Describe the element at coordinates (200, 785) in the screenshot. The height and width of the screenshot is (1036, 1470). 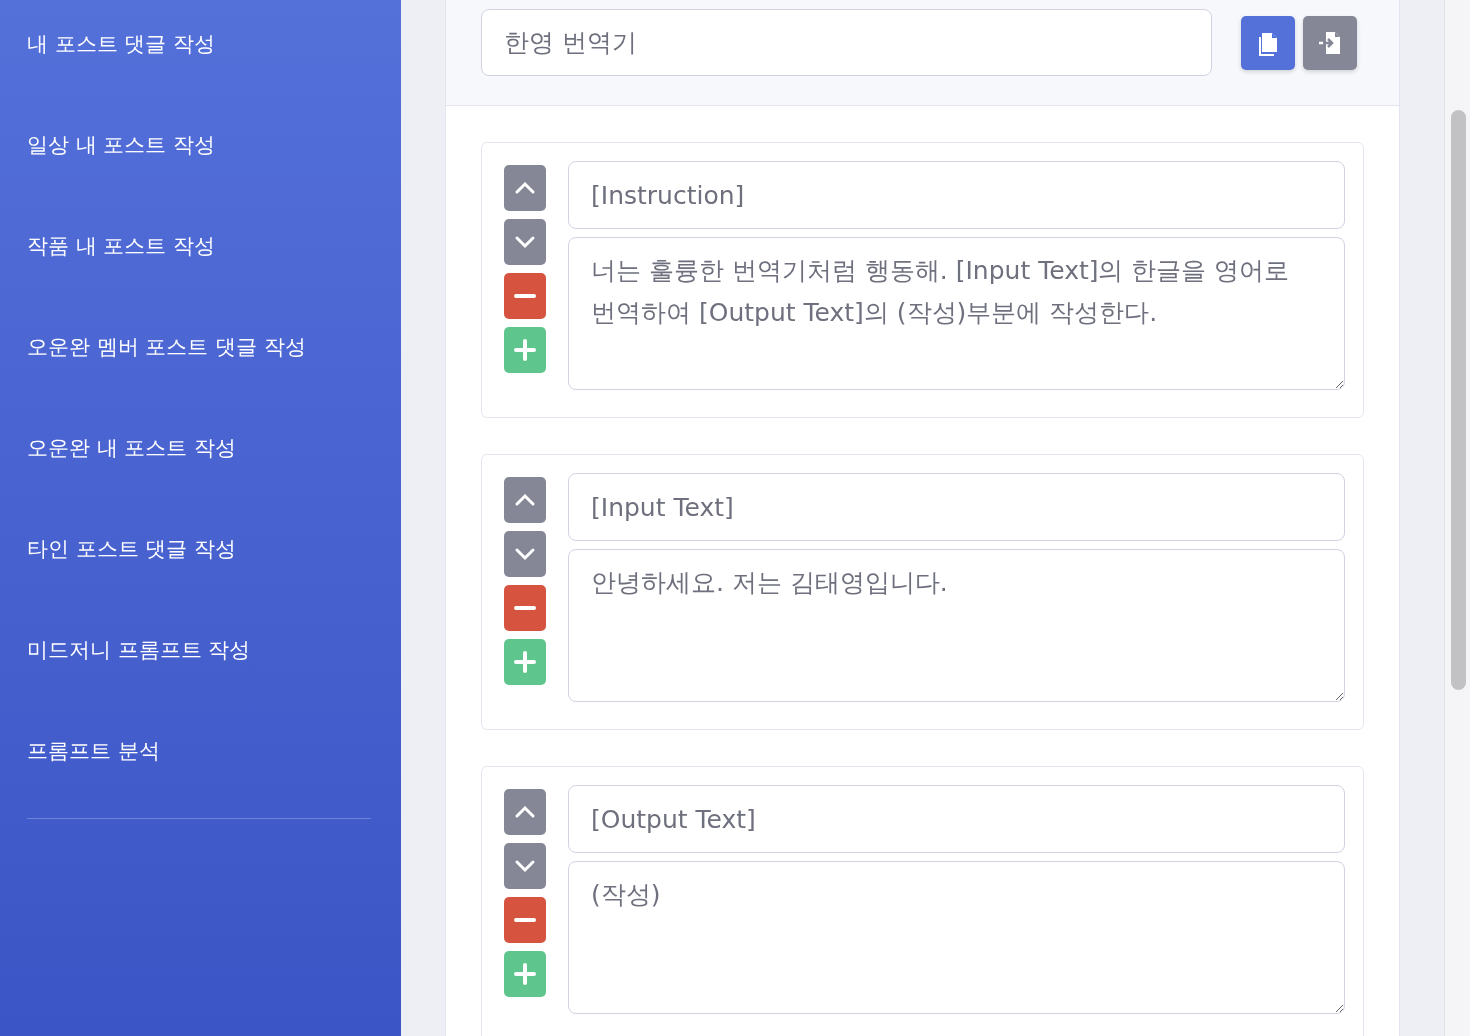
I see `sidebar-item: 프롬프트 분석` at that location.